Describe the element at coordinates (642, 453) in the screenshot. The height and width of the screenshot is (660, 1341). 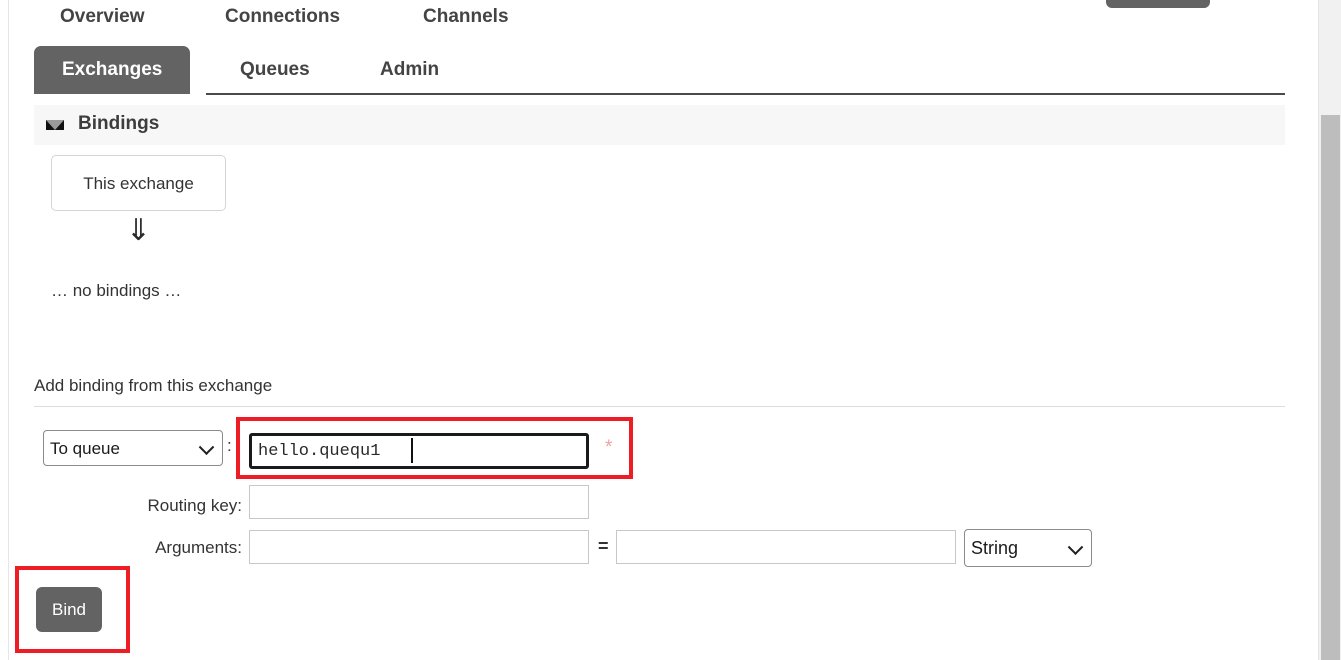
I see `destination-row: To queue :` at that location.